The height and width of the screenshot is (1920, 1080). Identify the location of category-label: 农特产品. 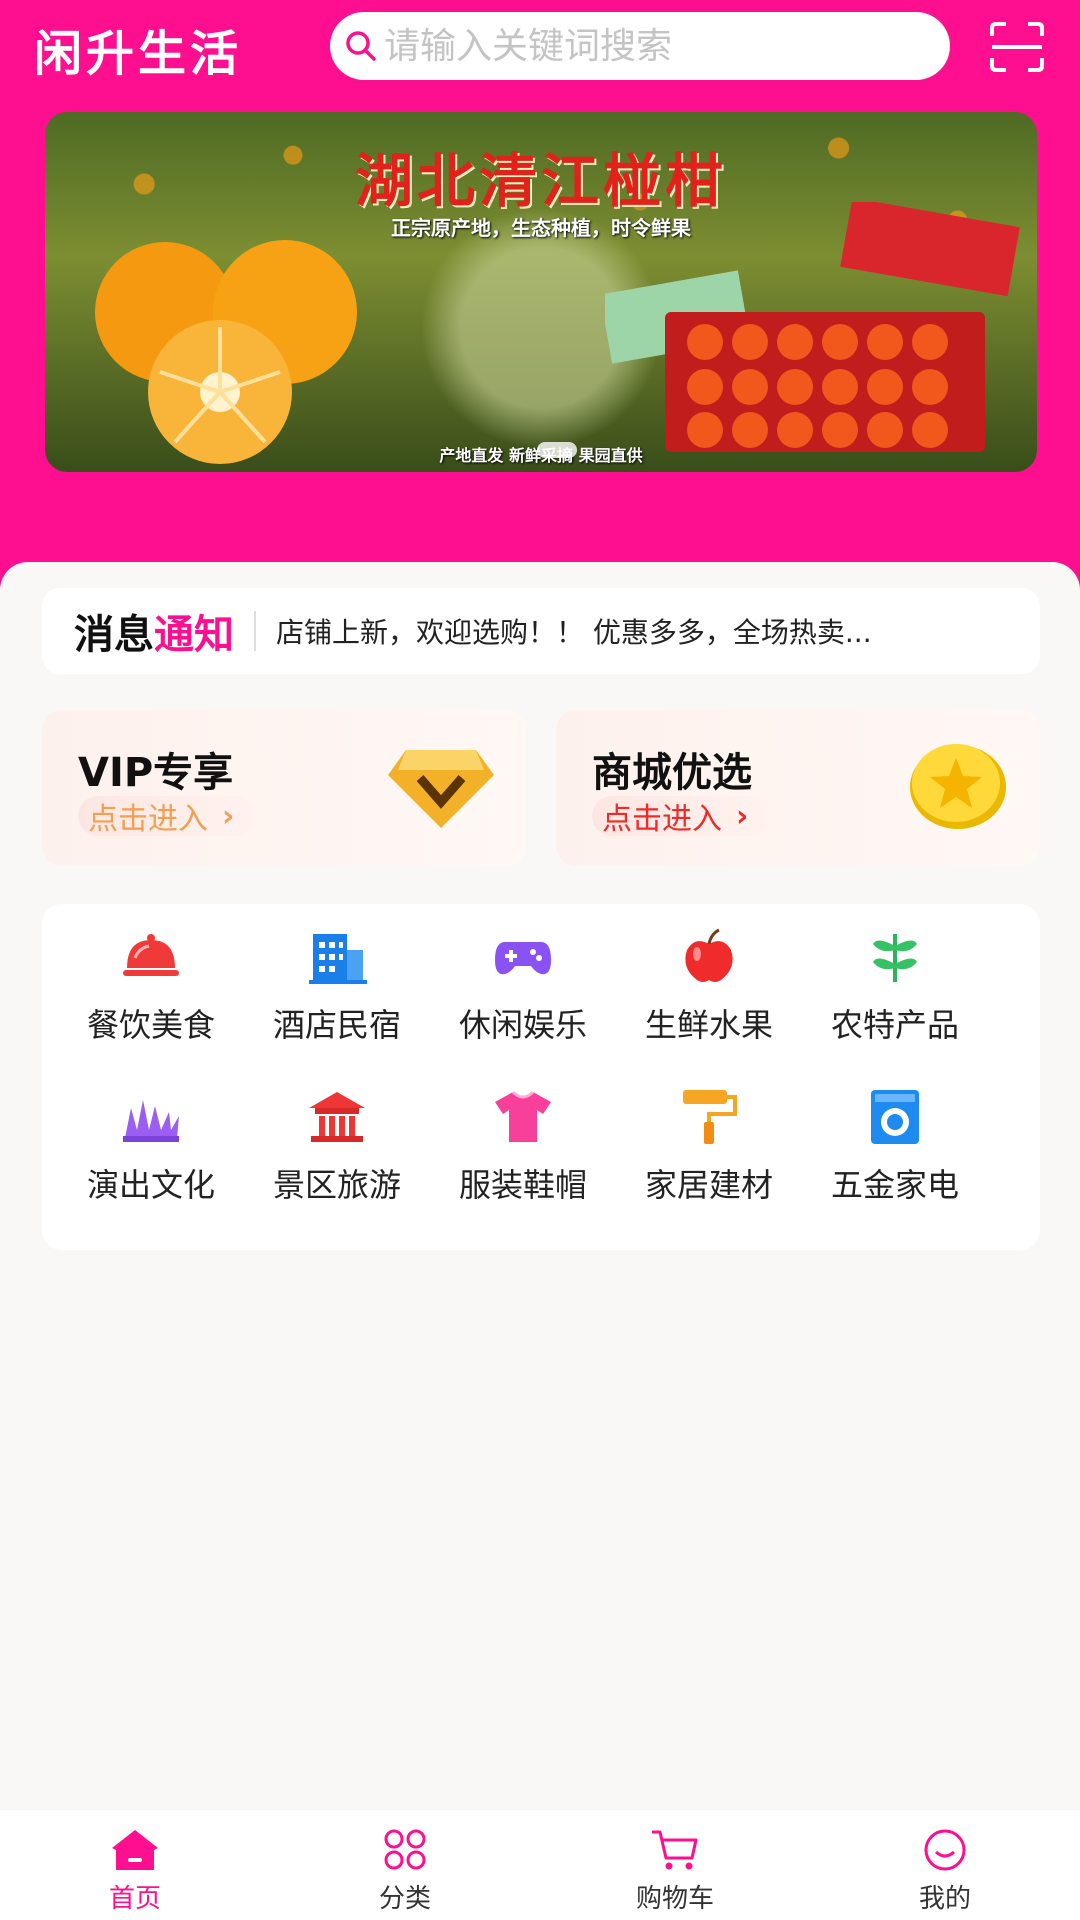
(894, 1025).